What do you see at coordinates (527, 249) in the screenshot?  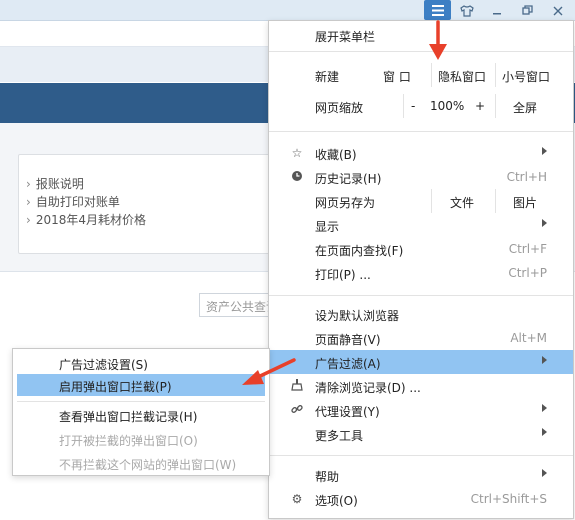 I see `shortcut-label: Ctrl+F` at bounding box center [527, 249].